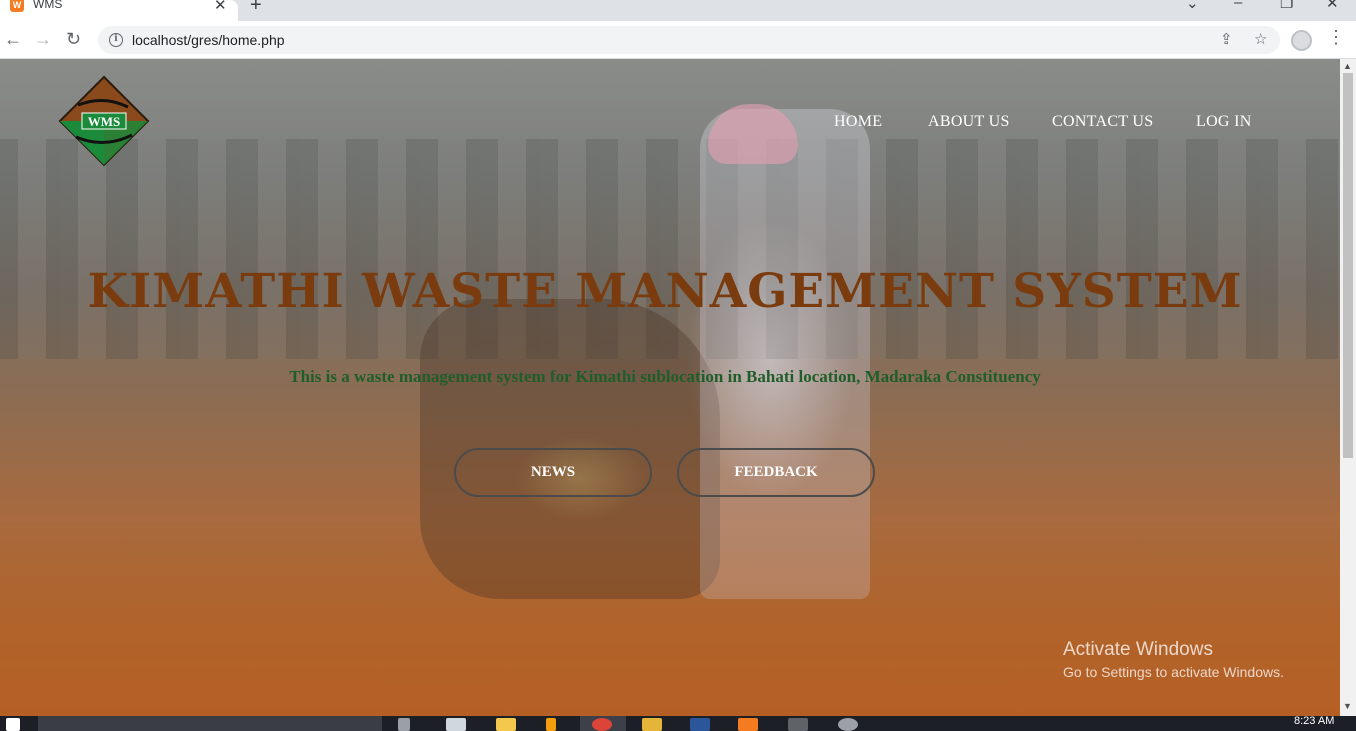 Image resolution: width=1356 pixels, height=731 pixels. I want to click on tab-search-icon: ⌄, so click(1192, 6).